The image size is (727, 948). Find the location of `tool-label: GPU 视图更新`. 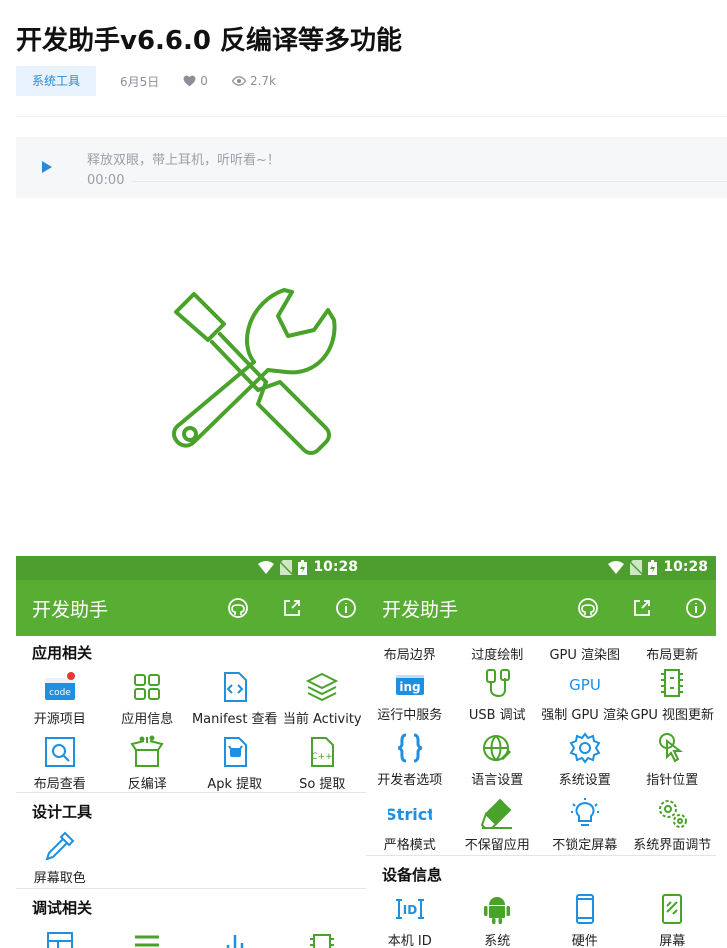

tool-label: GPU 视图更新 is located at coordinates (672, 715).